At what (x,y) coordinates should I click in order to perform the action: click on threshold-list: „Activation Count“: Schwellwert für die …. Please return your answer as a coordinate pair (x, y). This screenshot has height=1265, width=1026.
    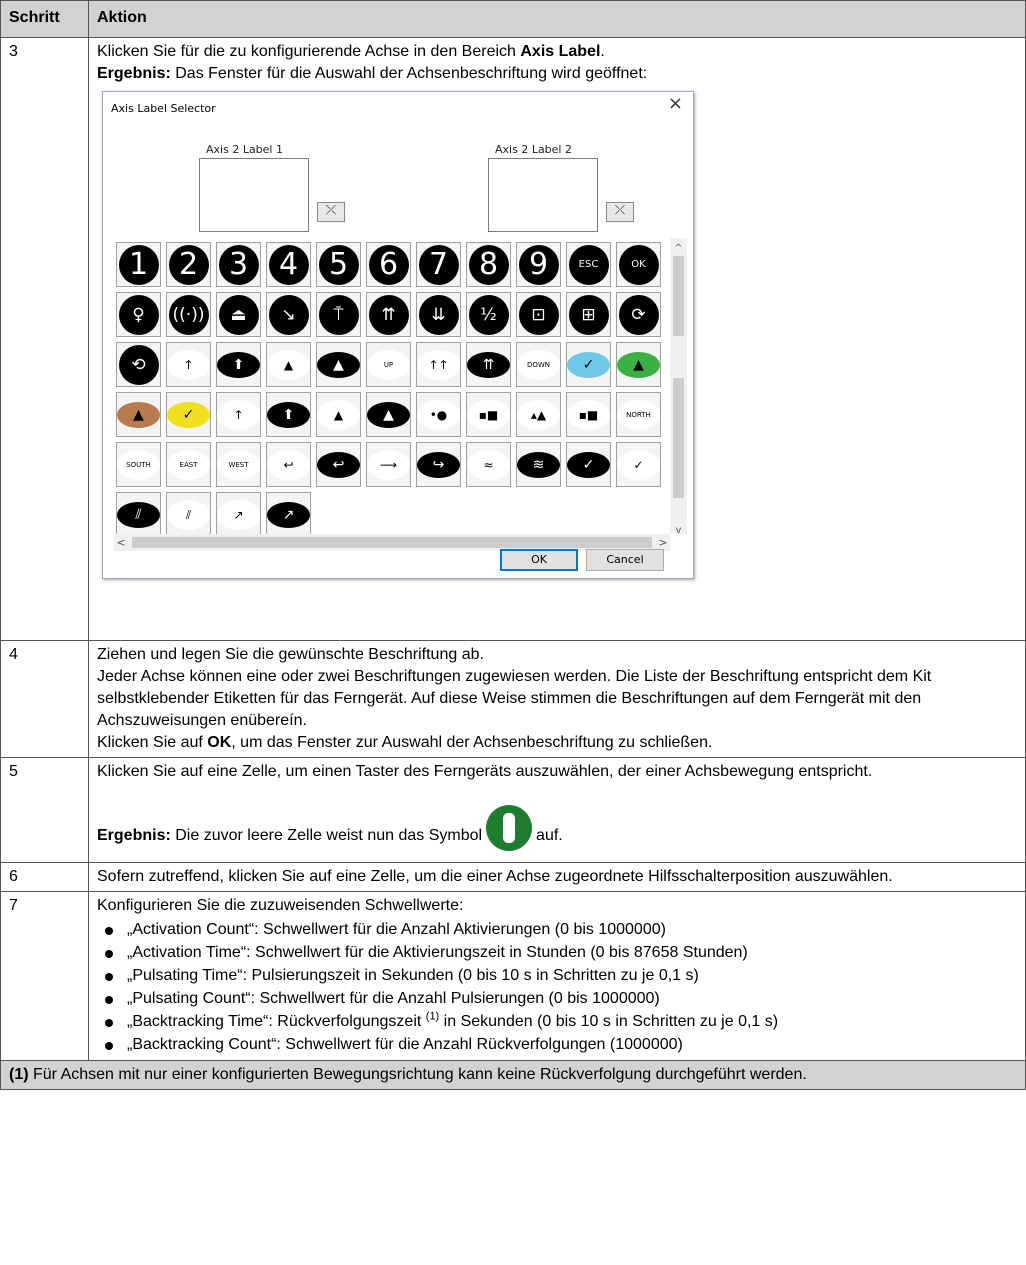
    Looking at the image, I should click on (557, 988).